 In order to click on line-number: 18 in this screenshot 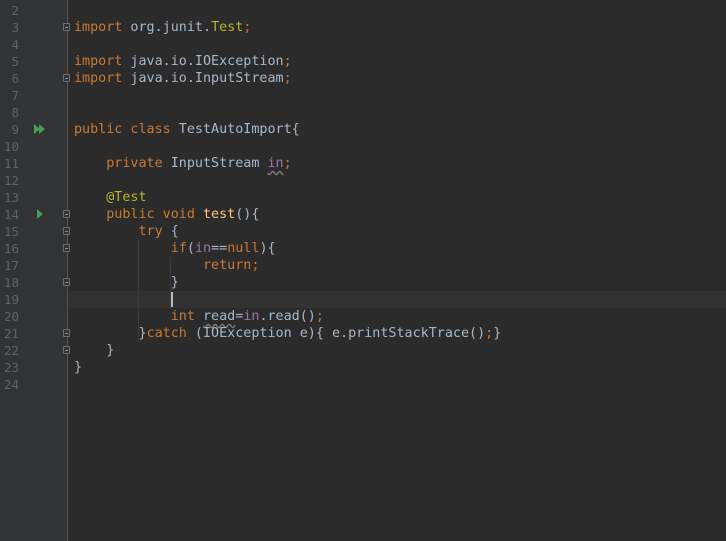, I will do `click(9, 282)`.